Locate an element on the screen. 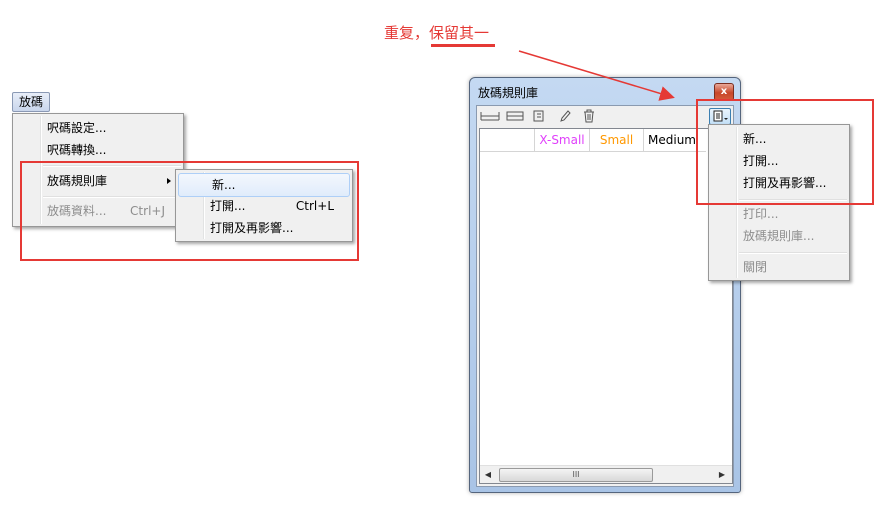 The height and width of the screenshot is (505, 879). trash-icon is located at coordinates (589, 116).